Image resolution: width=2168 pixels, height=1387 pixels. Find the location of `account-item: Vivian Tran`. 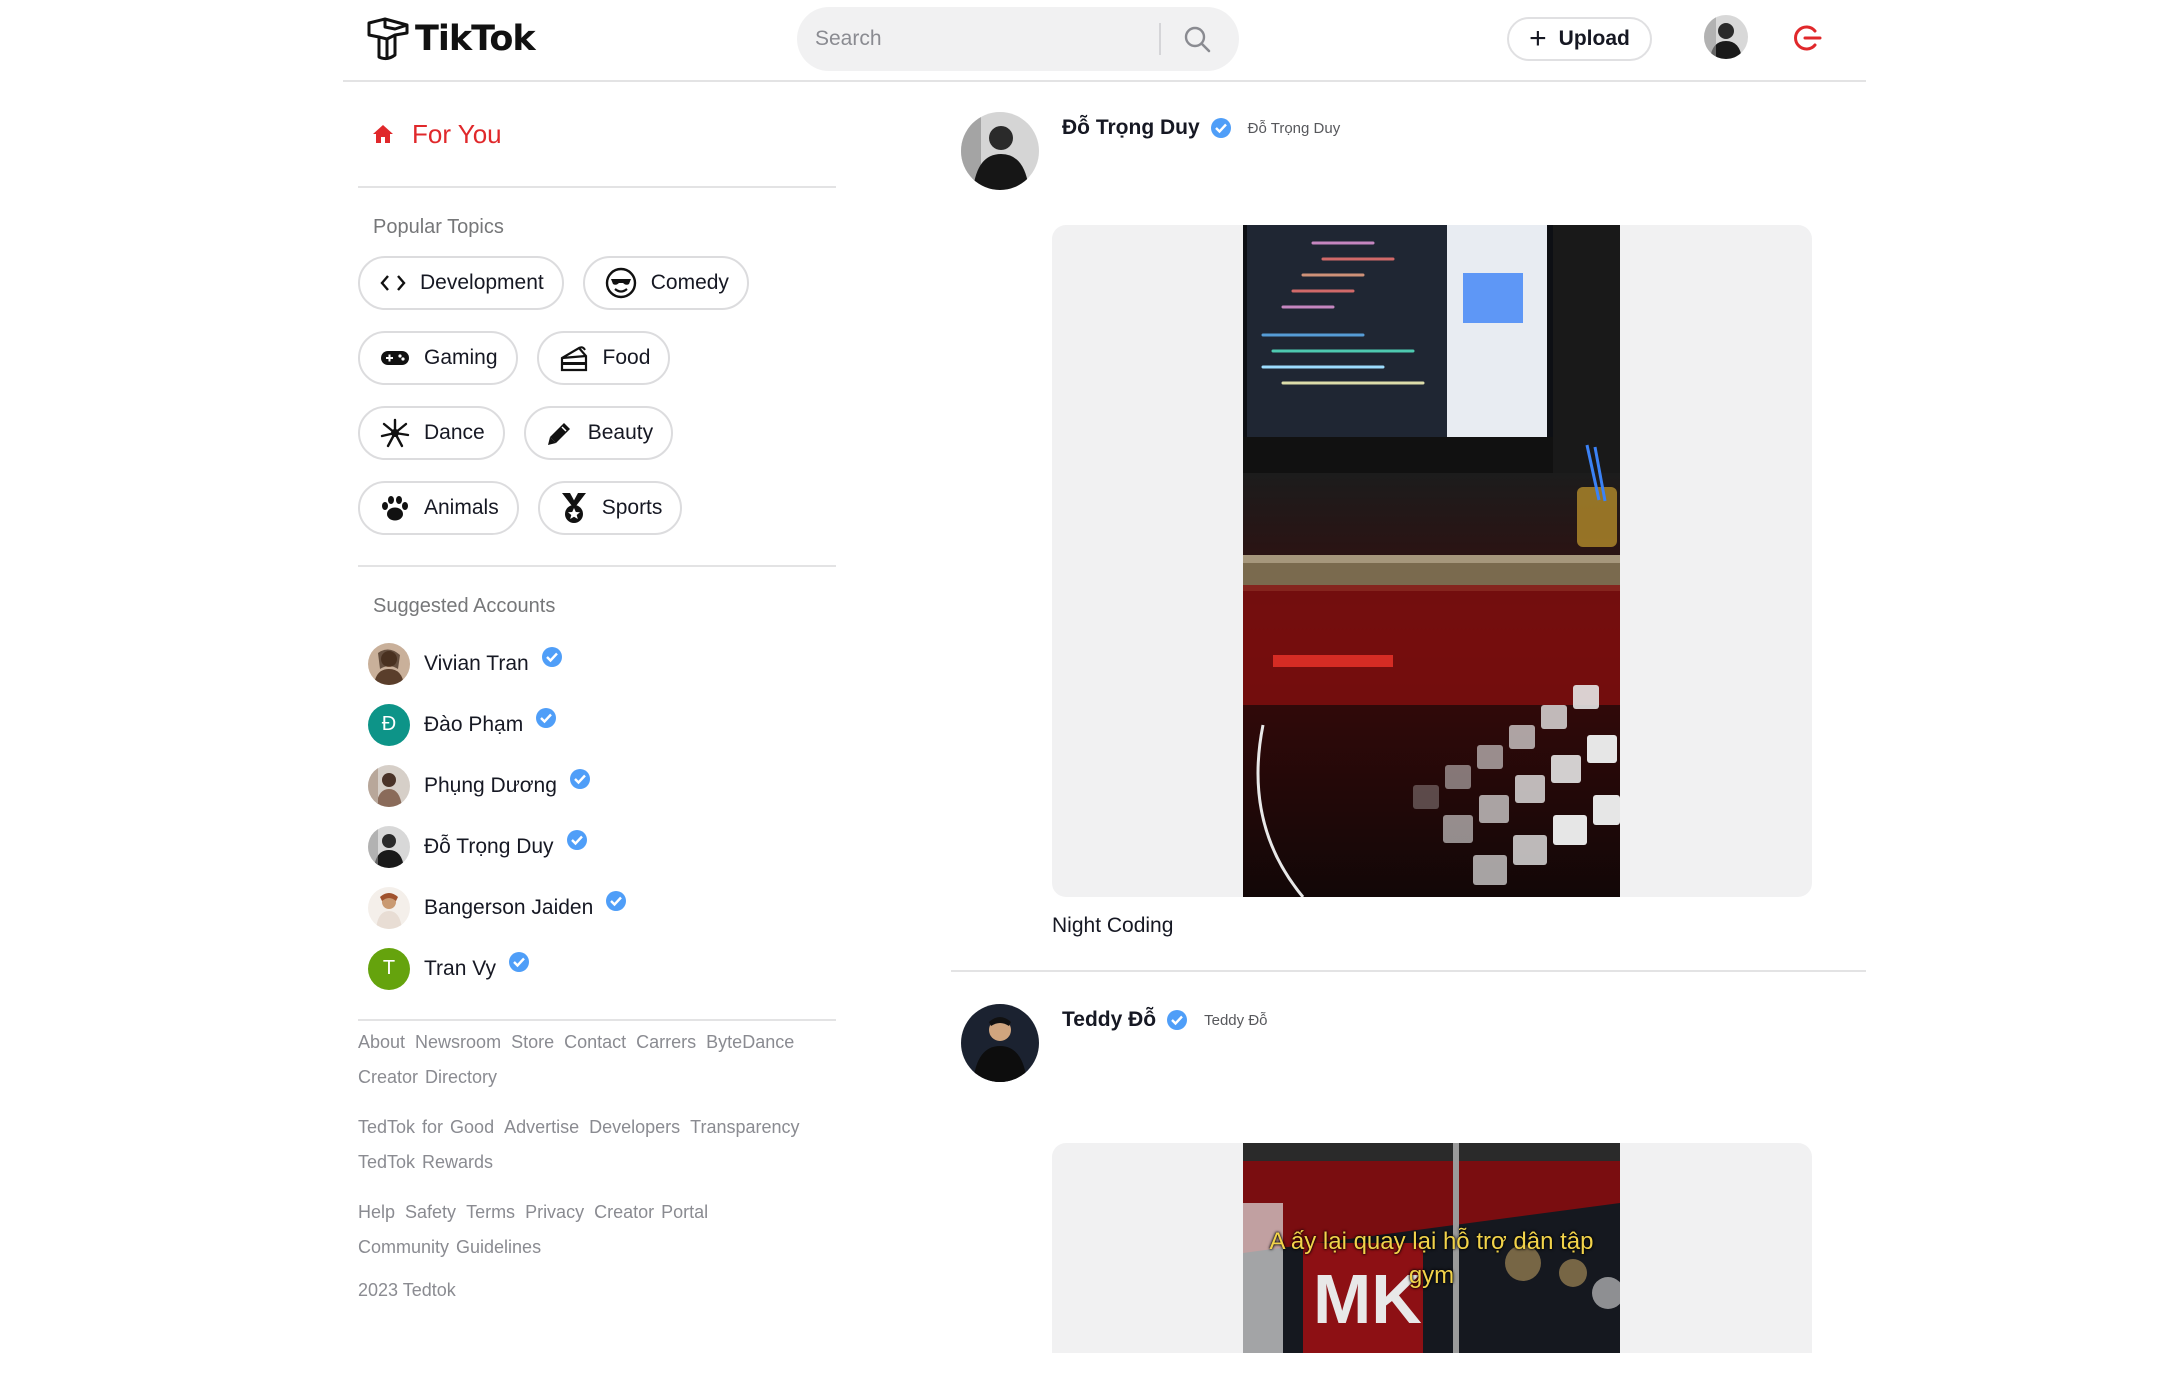

account-item: Vivian Tran is located at coordinates (597, 663).